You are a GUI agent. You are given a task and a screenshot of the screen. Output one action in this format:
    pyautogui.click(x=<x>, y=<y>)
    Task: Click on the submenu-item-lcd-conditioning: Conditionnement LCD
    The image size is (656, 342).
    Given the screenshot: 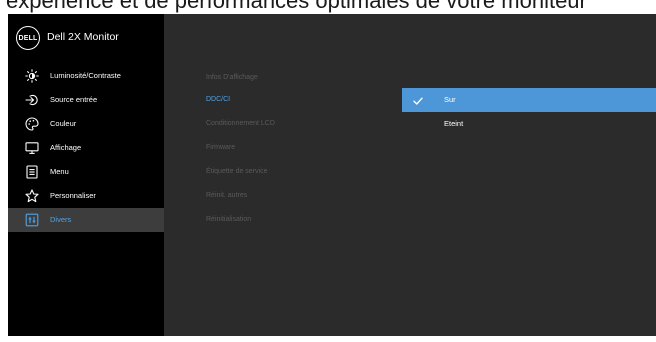 What is the action you would take?
    pyautogui.click(x=240, y=124)
    